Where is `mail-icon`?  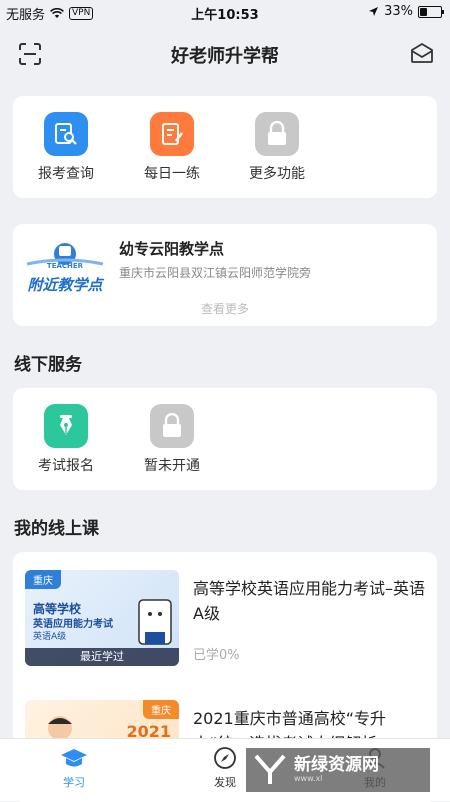
mail-icon is located at coordinates (422, 55).